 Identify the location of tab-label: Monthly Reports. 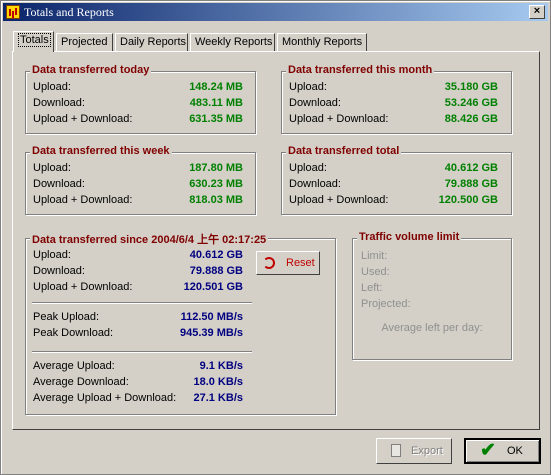
(322, 42).